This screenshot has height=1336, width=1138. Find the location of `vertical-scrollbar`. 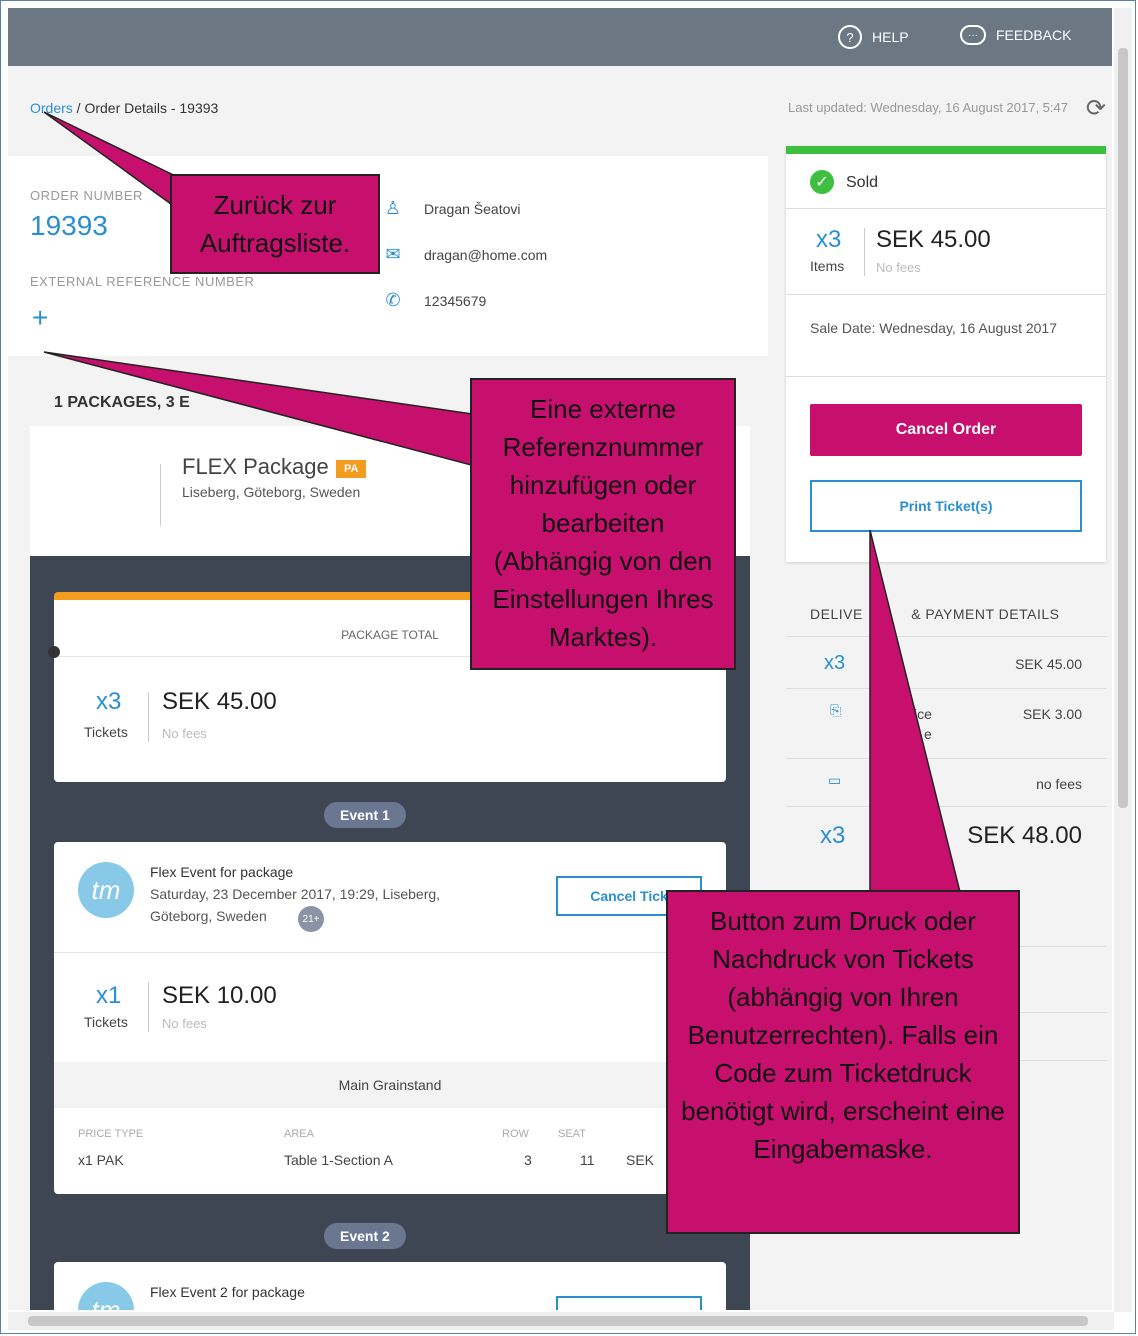

vertical-scrollbar is located at coordinates (1123, 660).